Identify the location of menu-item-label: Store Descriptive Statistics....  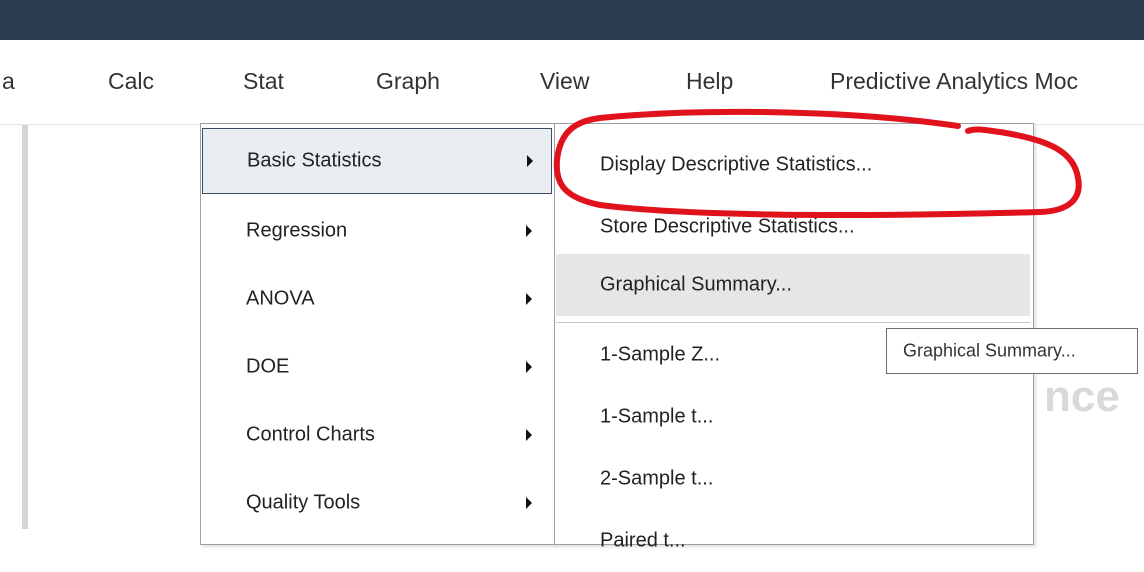
(727, 226).